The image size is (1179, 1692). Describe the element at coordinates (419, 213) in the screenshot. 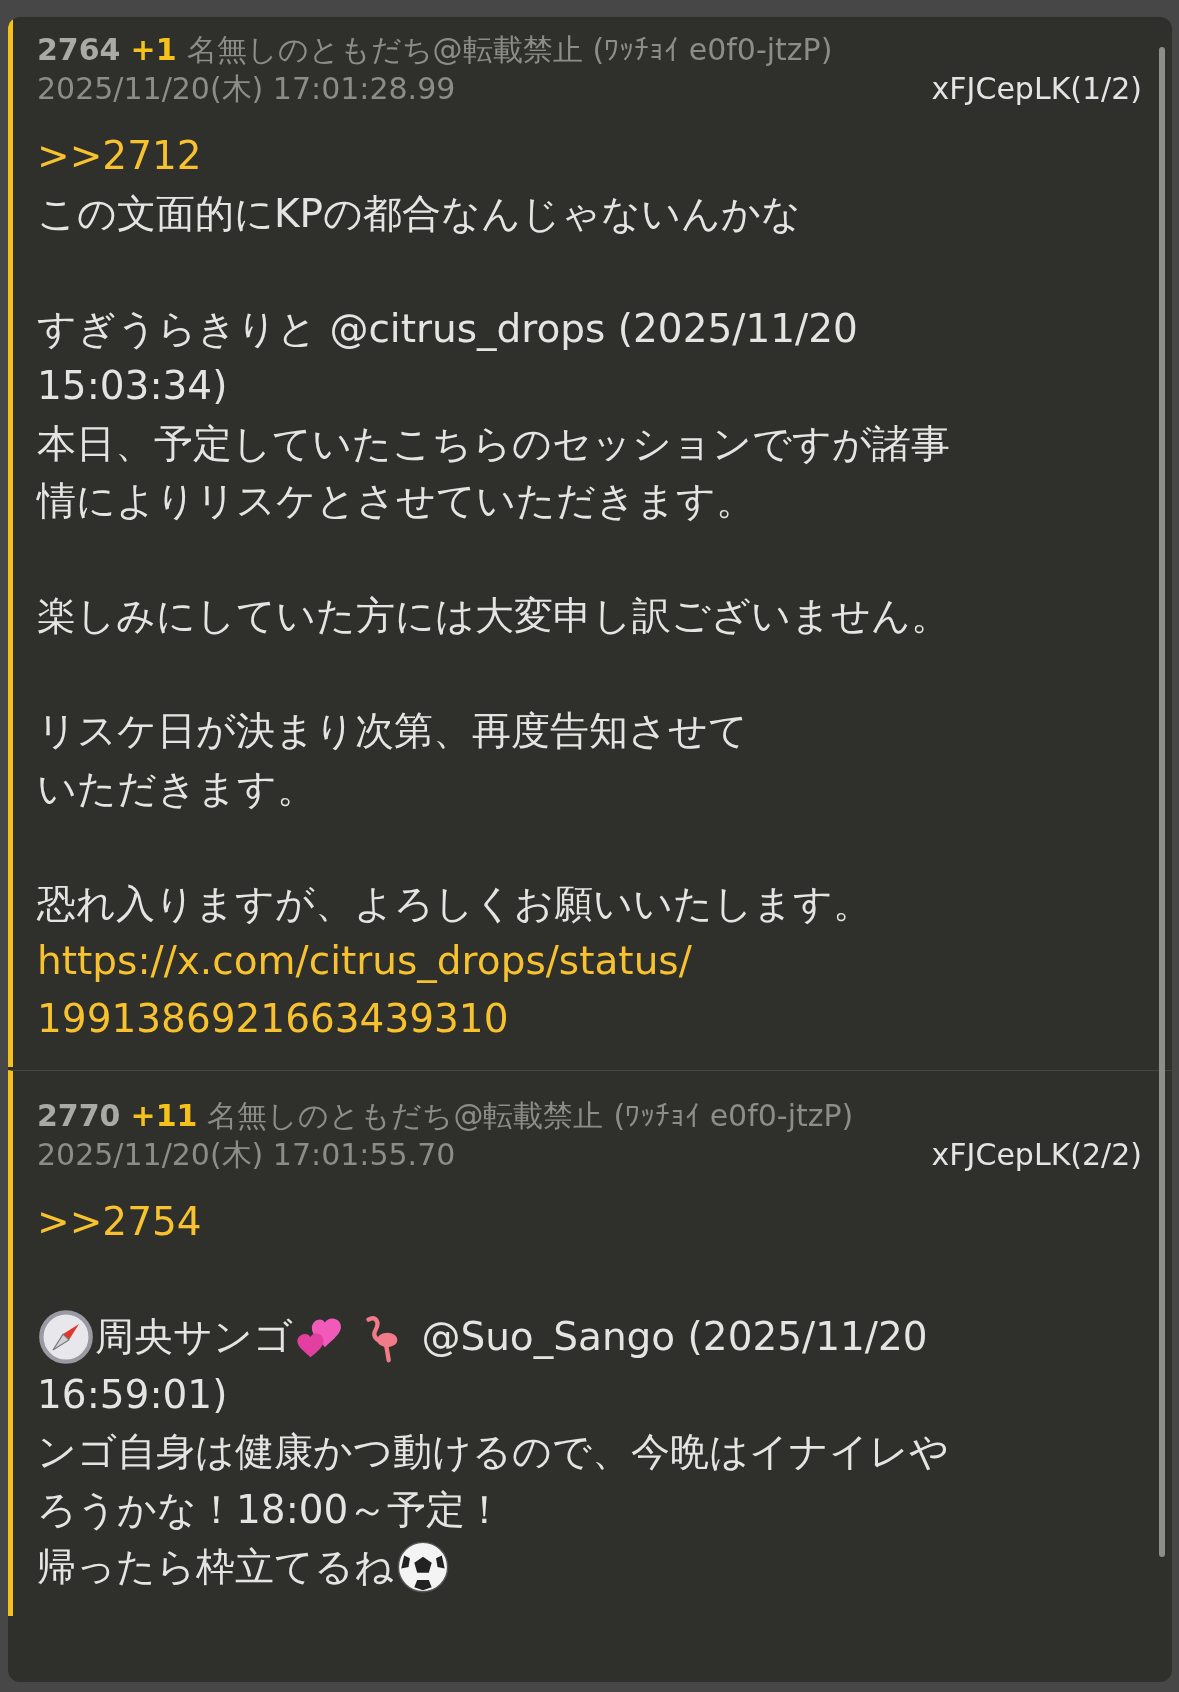

I see `body-text: この文面的にKPの都合なんじゃないんかな` at that location.